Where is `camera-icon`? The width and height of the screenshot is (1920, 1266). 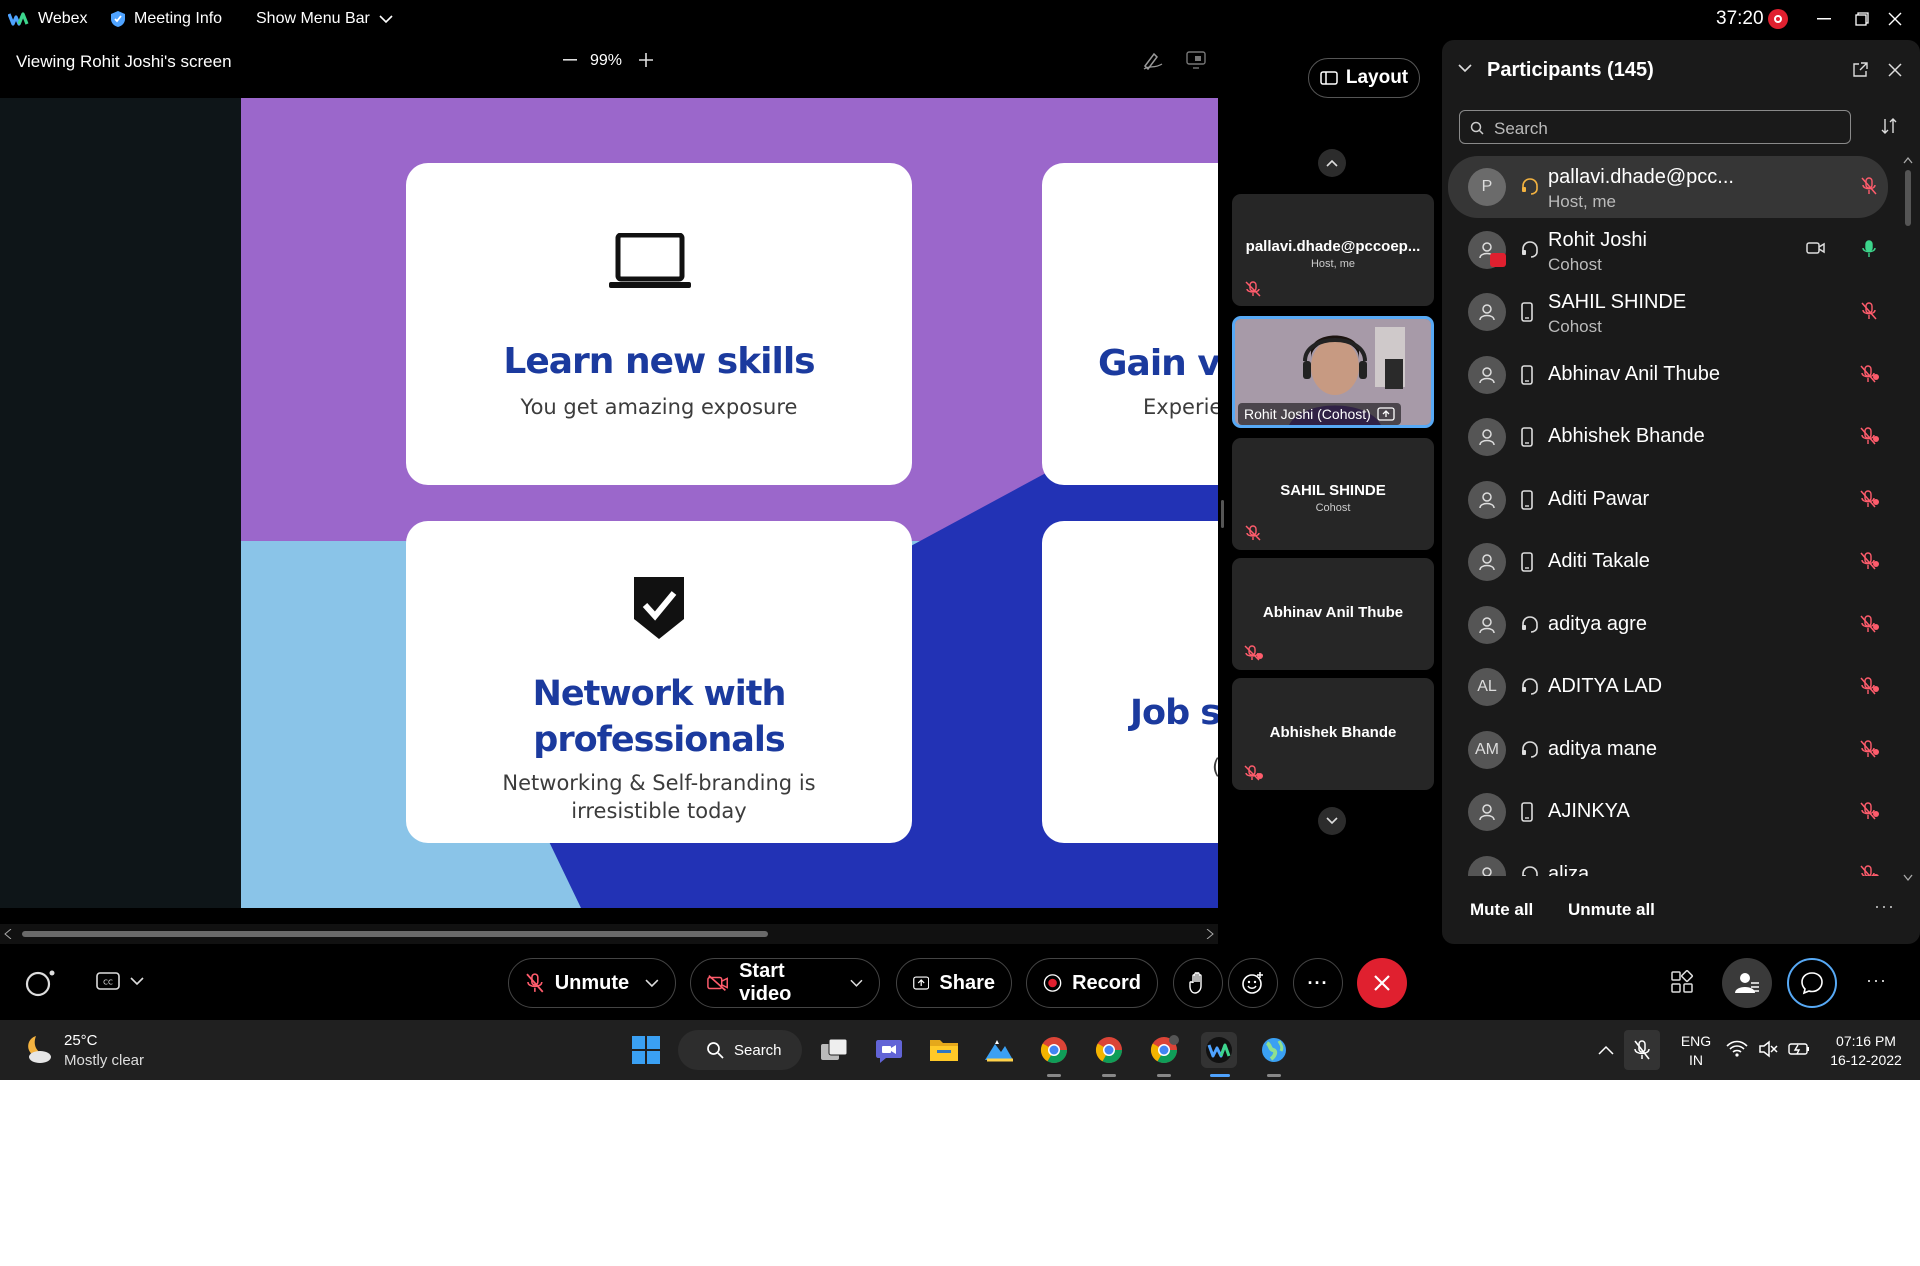 camera-icon is located at coordinates (1815, 247).